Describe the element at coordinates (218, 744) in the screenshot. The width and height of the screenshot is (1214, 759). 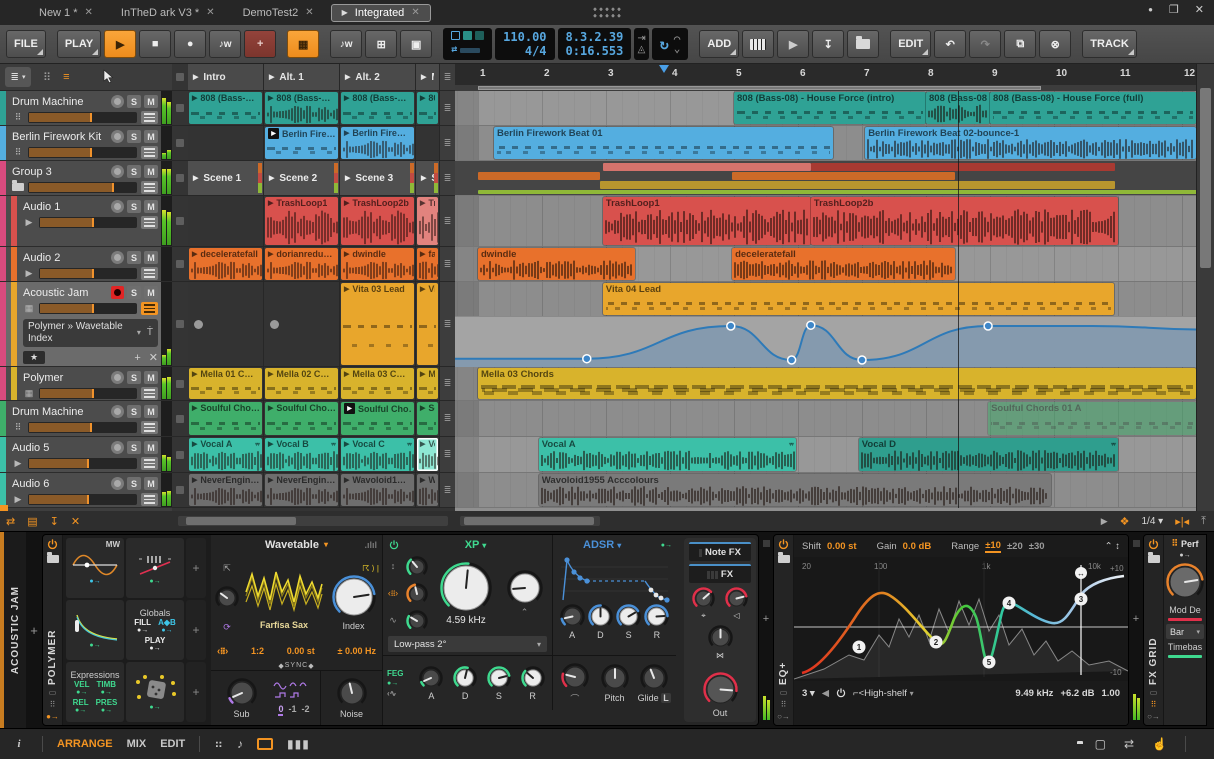
I see `note-editor-icon: ⠶` at that location.